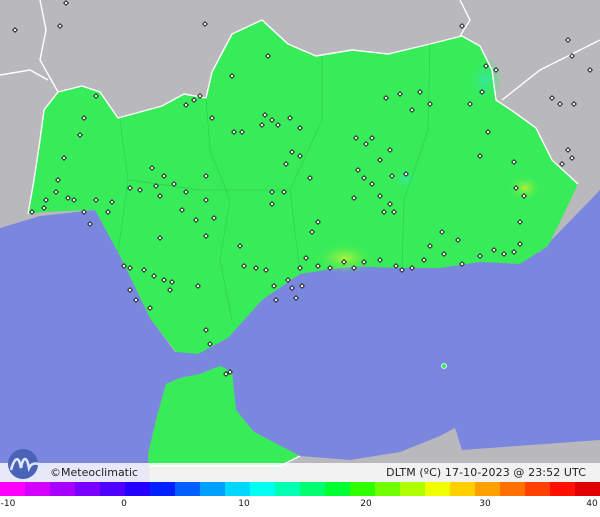 The image size is (600, 517). Describe the element at coordinates (244, 504) in the screenshot. I see `scale-tick-label: 10` at that location.